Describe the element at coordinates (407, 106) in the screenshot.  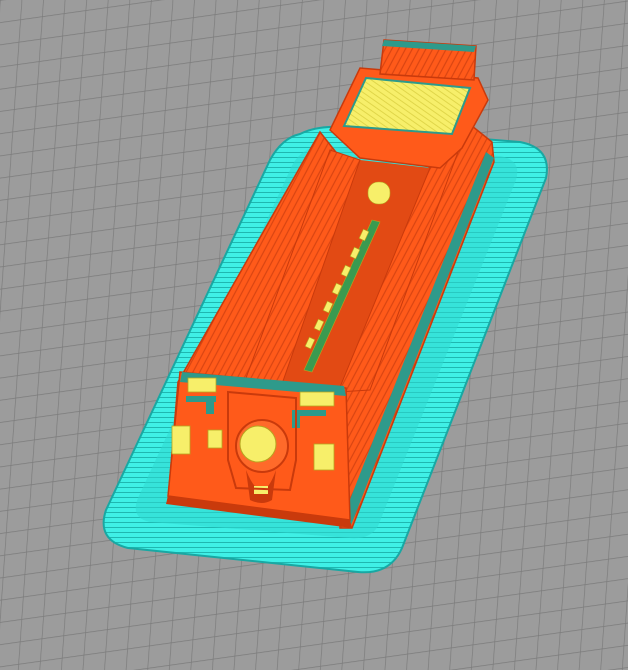
I see `far-end-top-skin` at that location.